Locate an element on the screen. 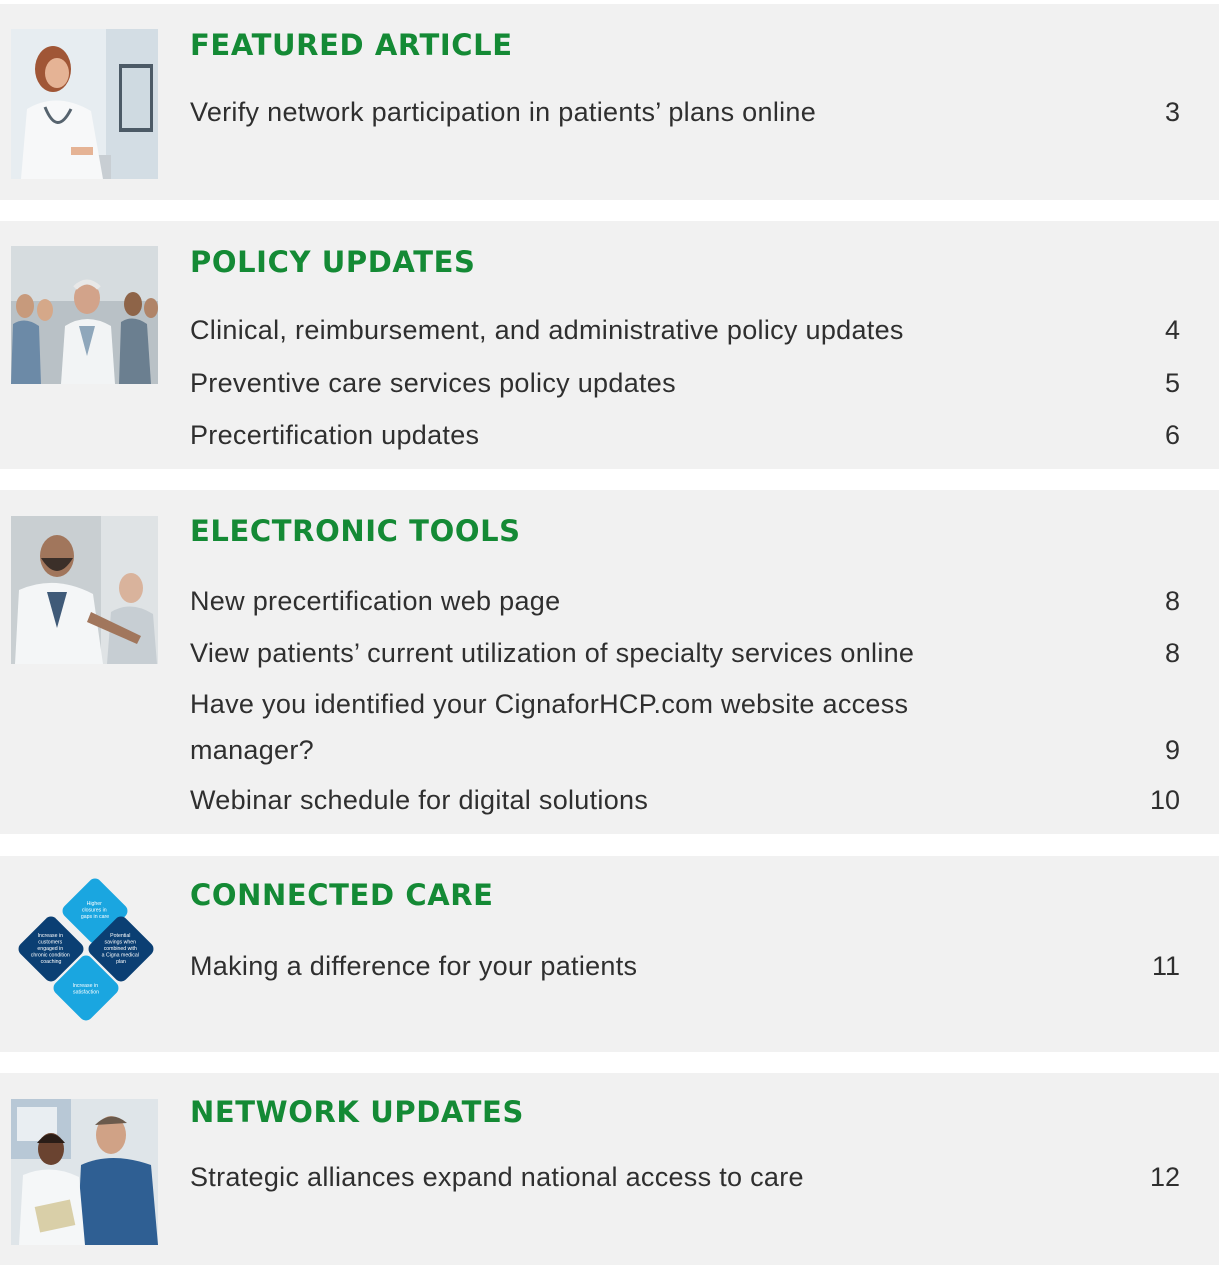 This screenshot has height=1265, width=1219. toc-entry-page: 5 is located at coordinates (1172, 383).